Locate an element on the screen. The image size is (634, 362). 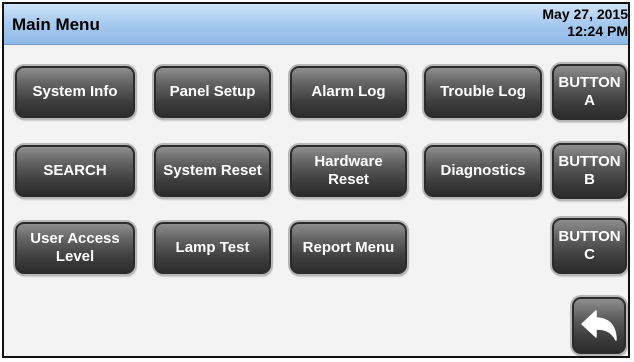
alarm-log-button: Alarm Log is located at coordinates (348, 92).